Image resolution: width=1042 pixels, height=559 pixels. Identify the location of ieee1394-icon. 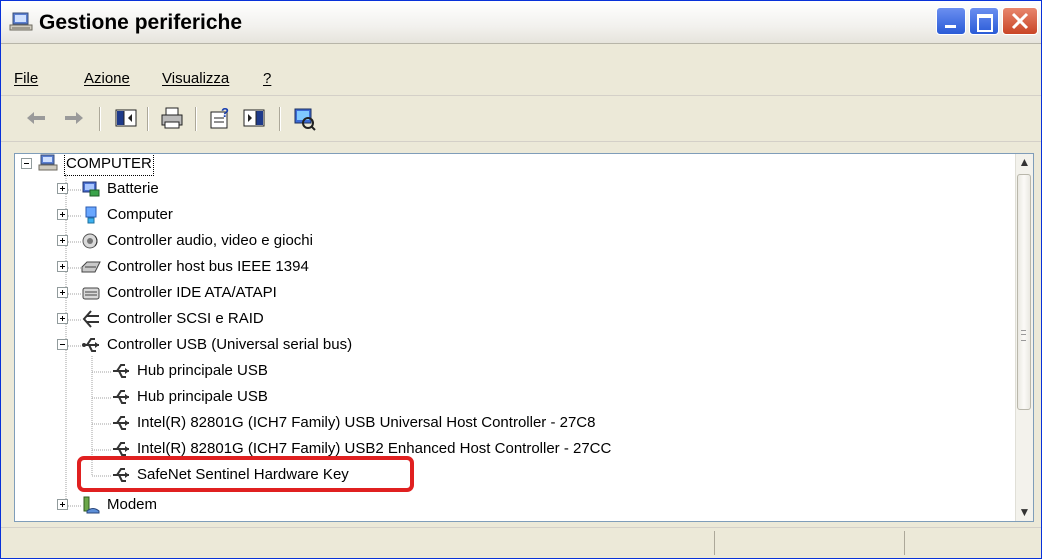
(91, 267).